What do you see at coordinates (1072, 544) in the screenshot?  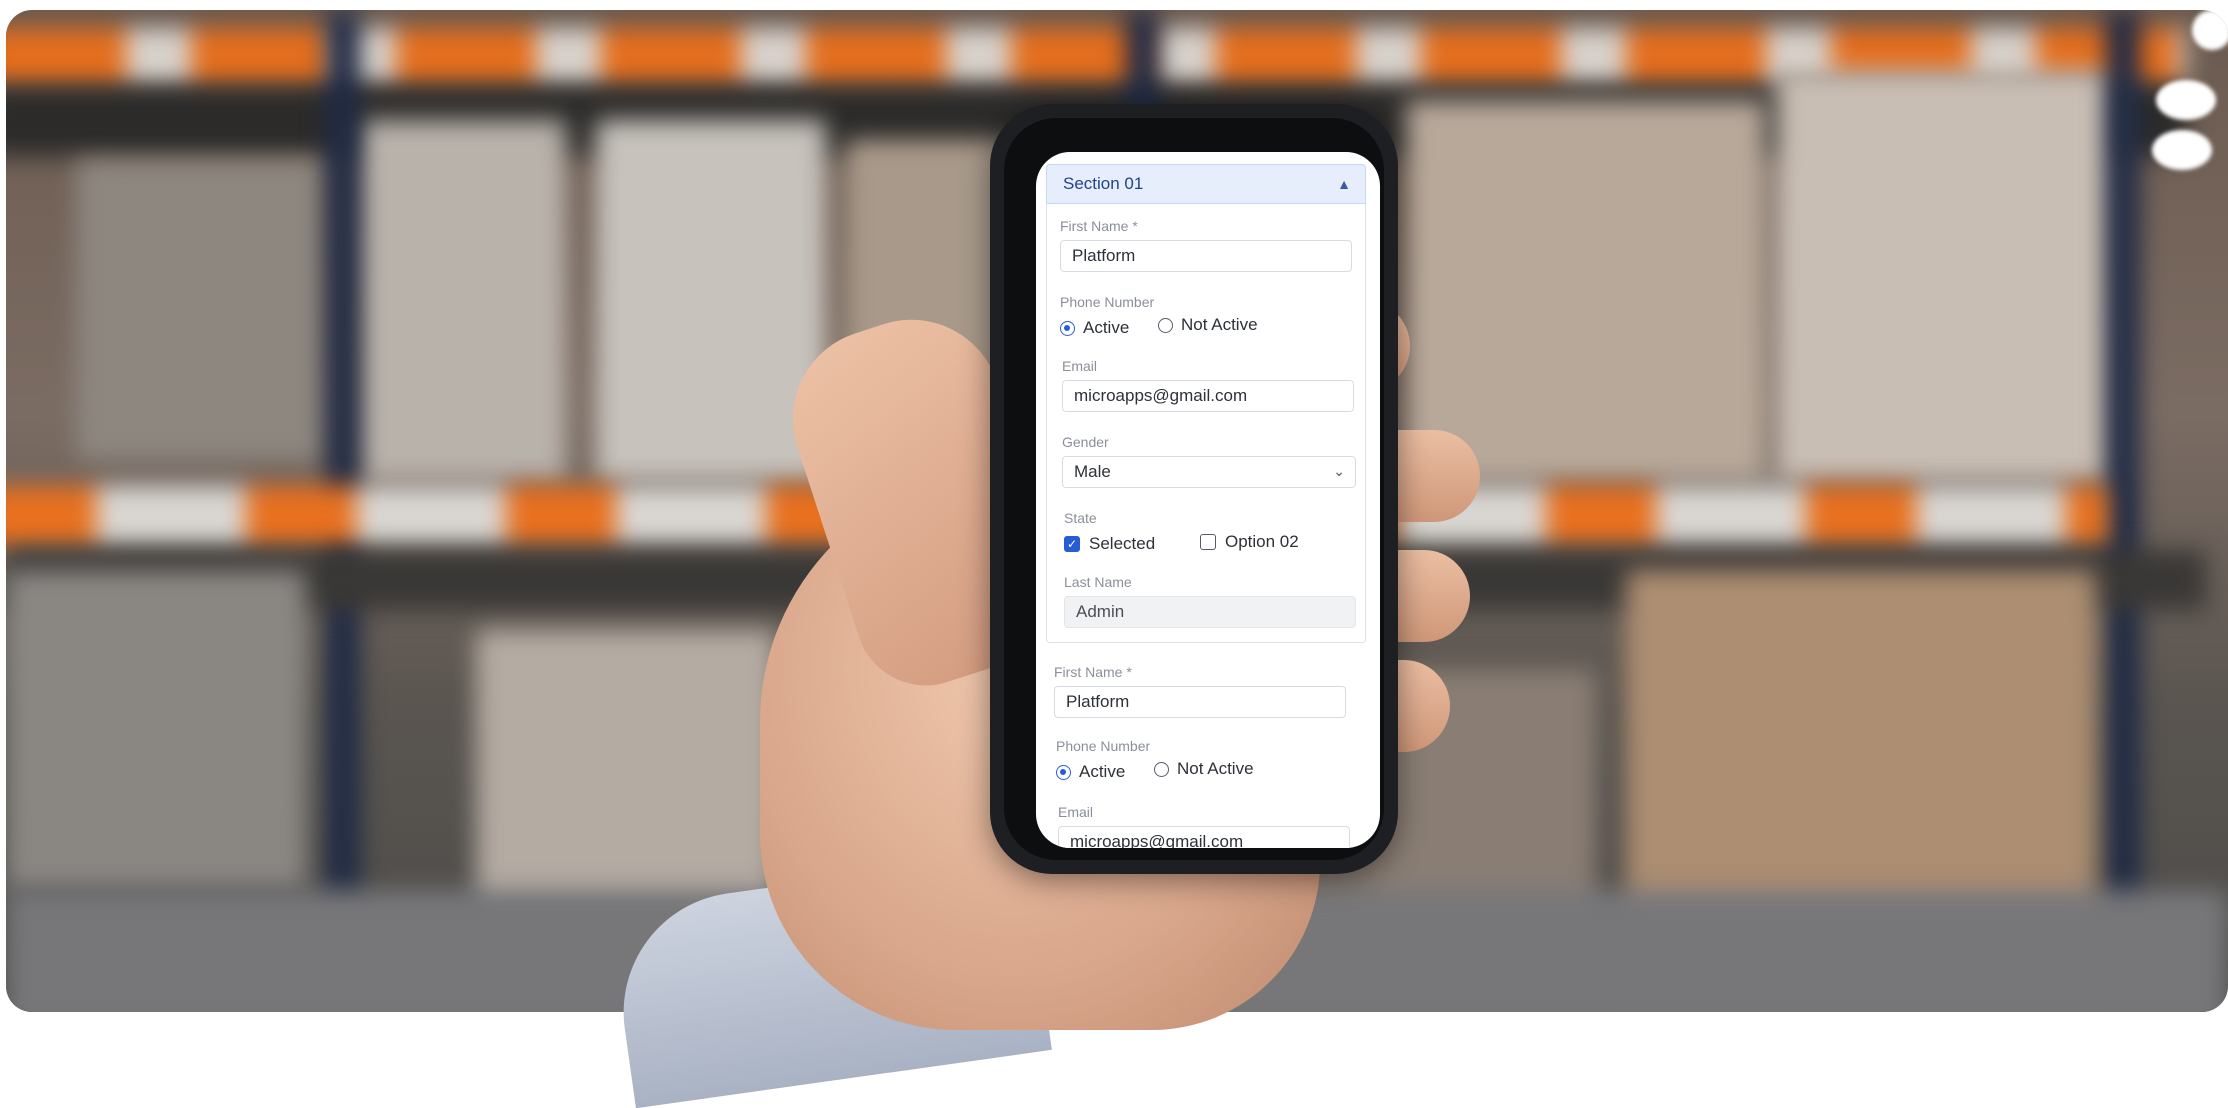 I see `checkmark-icon: ✓` at bounding box center [1072, 544].